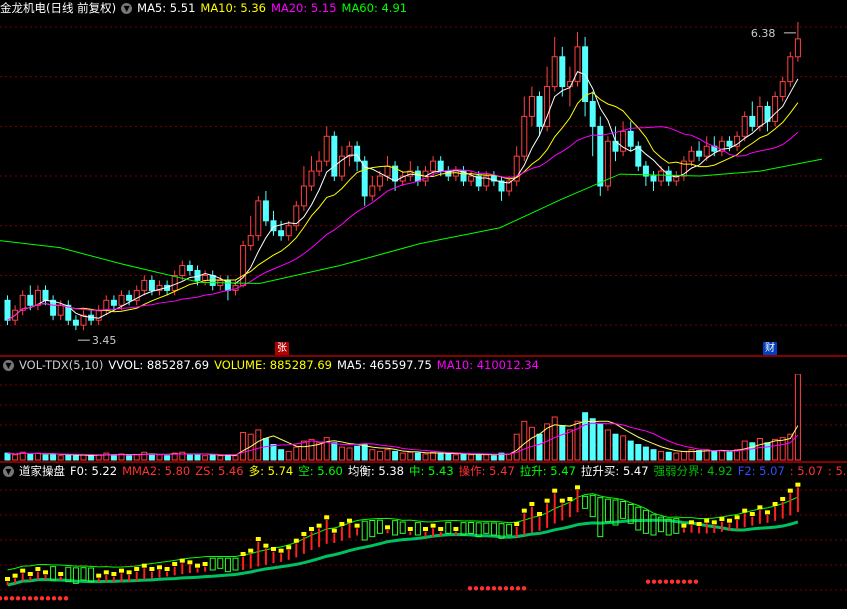 Image resolution: width=847 pixels, height=609 pixels. I want to click on daojia-item-8: 拉升: 5.47, so click(547, 471).